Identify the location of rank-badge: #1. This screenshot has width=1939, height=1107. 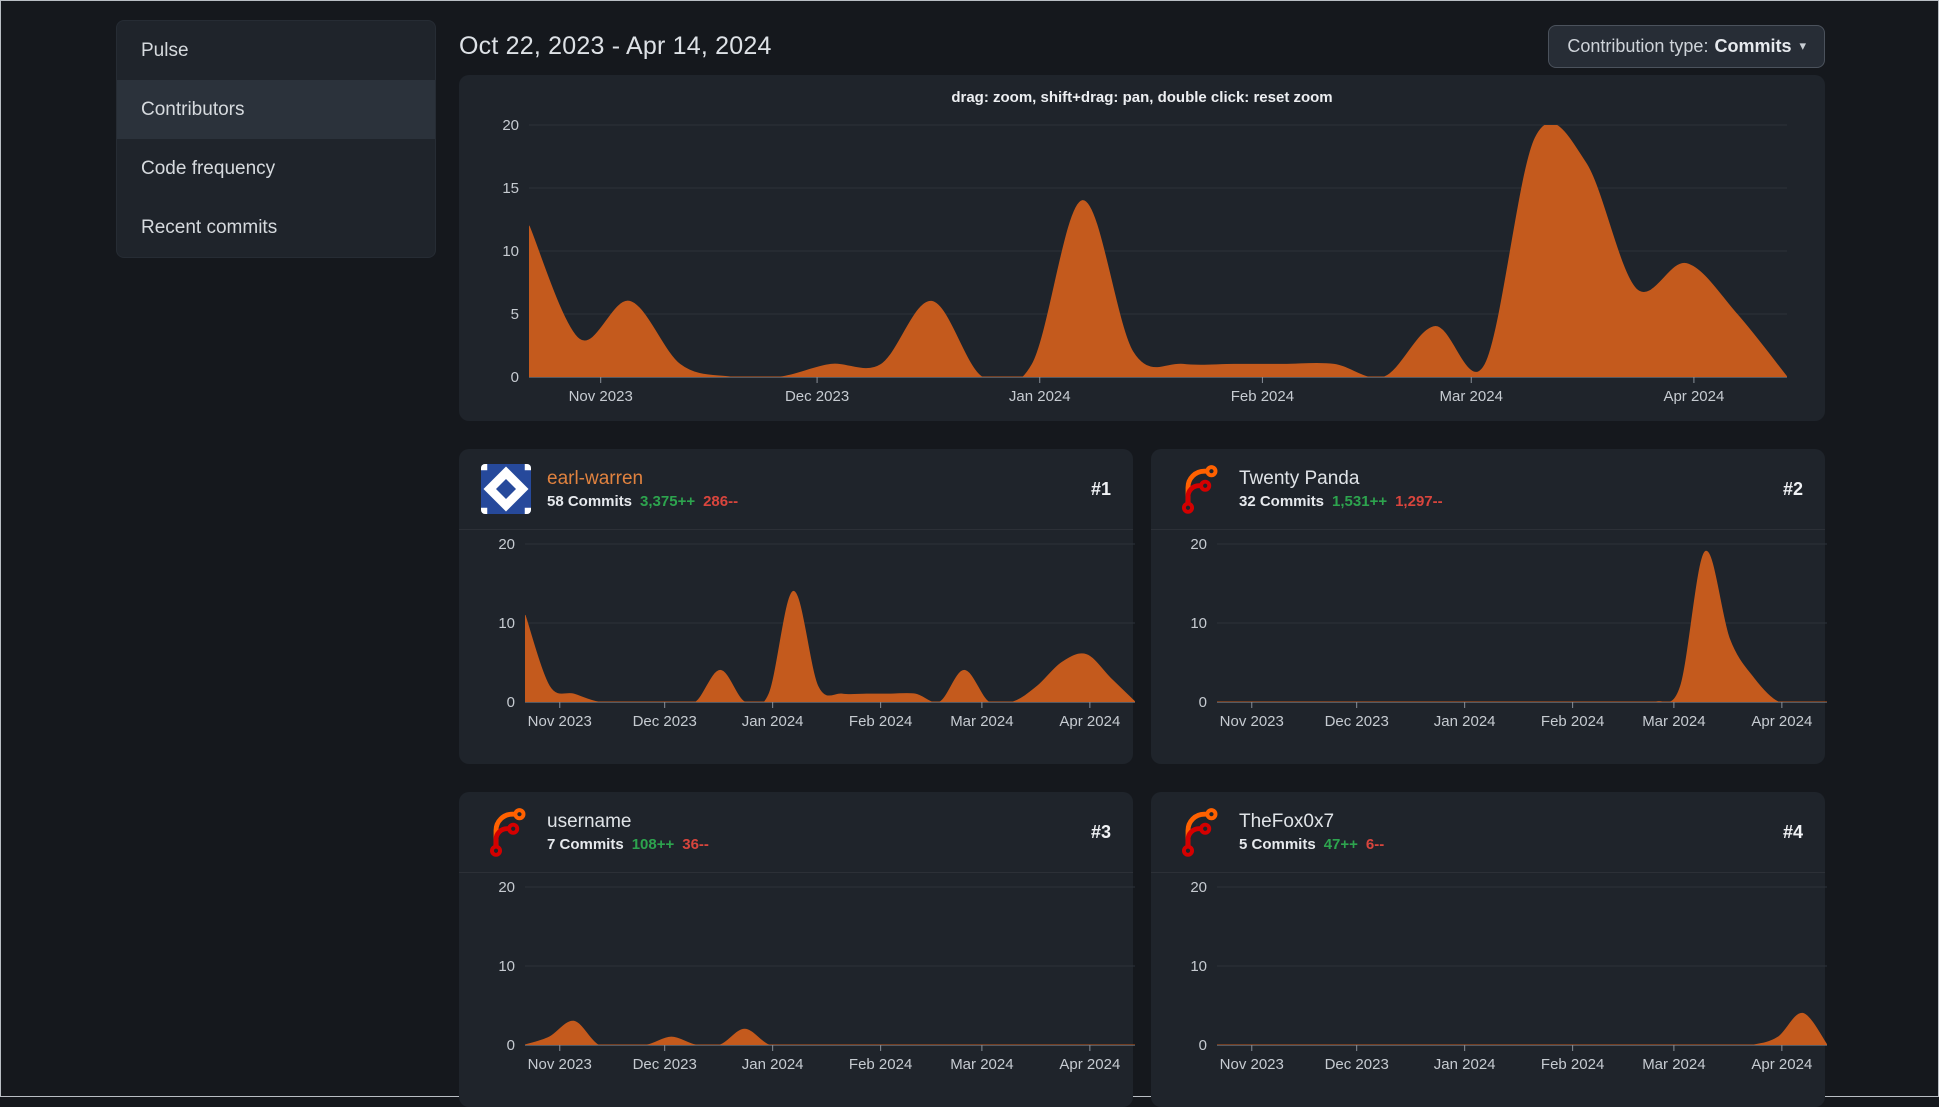
(1100, 488).